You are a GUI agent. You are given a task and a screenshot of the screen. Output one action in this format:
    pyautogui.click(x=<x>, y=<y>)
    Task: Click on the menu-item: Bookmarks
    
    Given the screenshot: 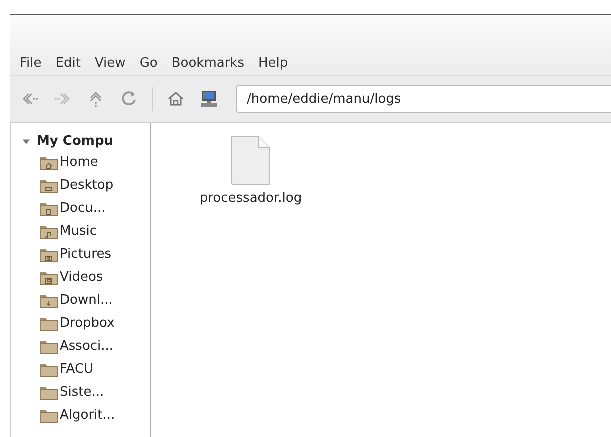 What is the action you would take?
    pyautogui.click(x=211, y=63)
    